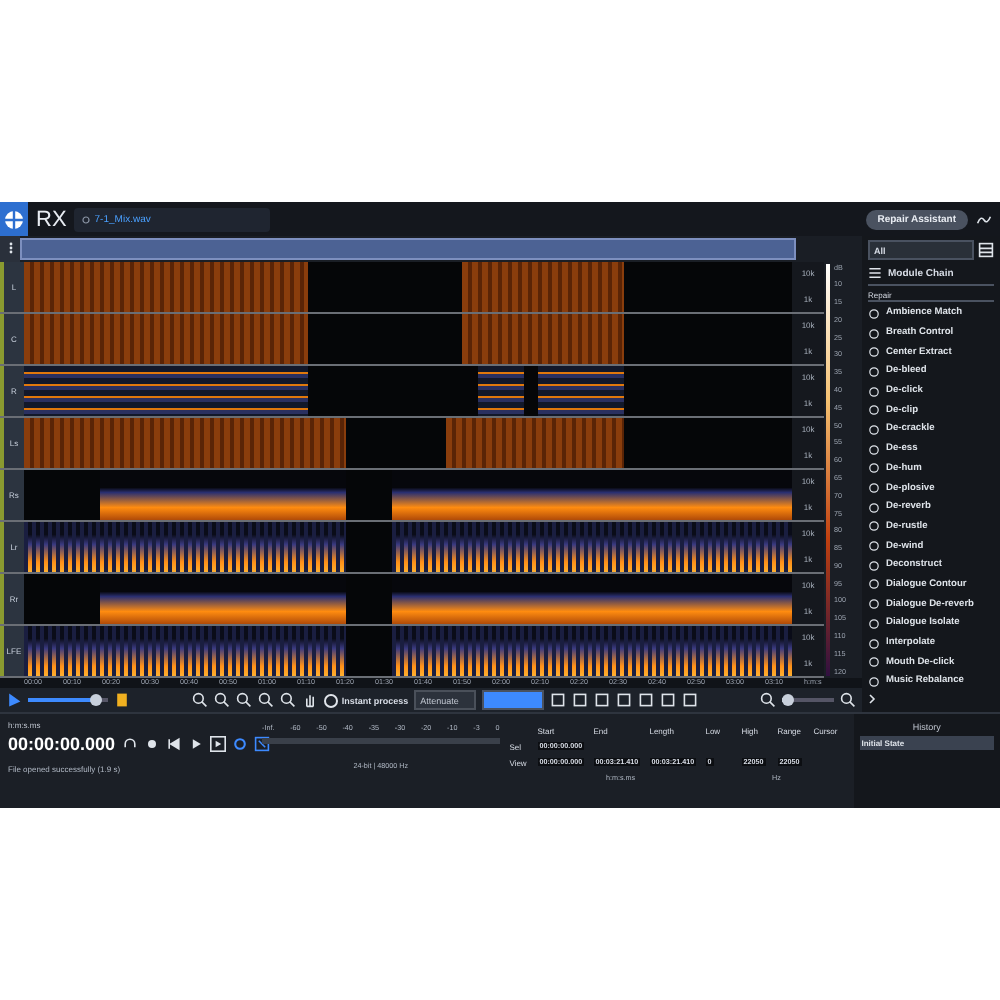  I want to click on wave-icon, so click(984, 219).